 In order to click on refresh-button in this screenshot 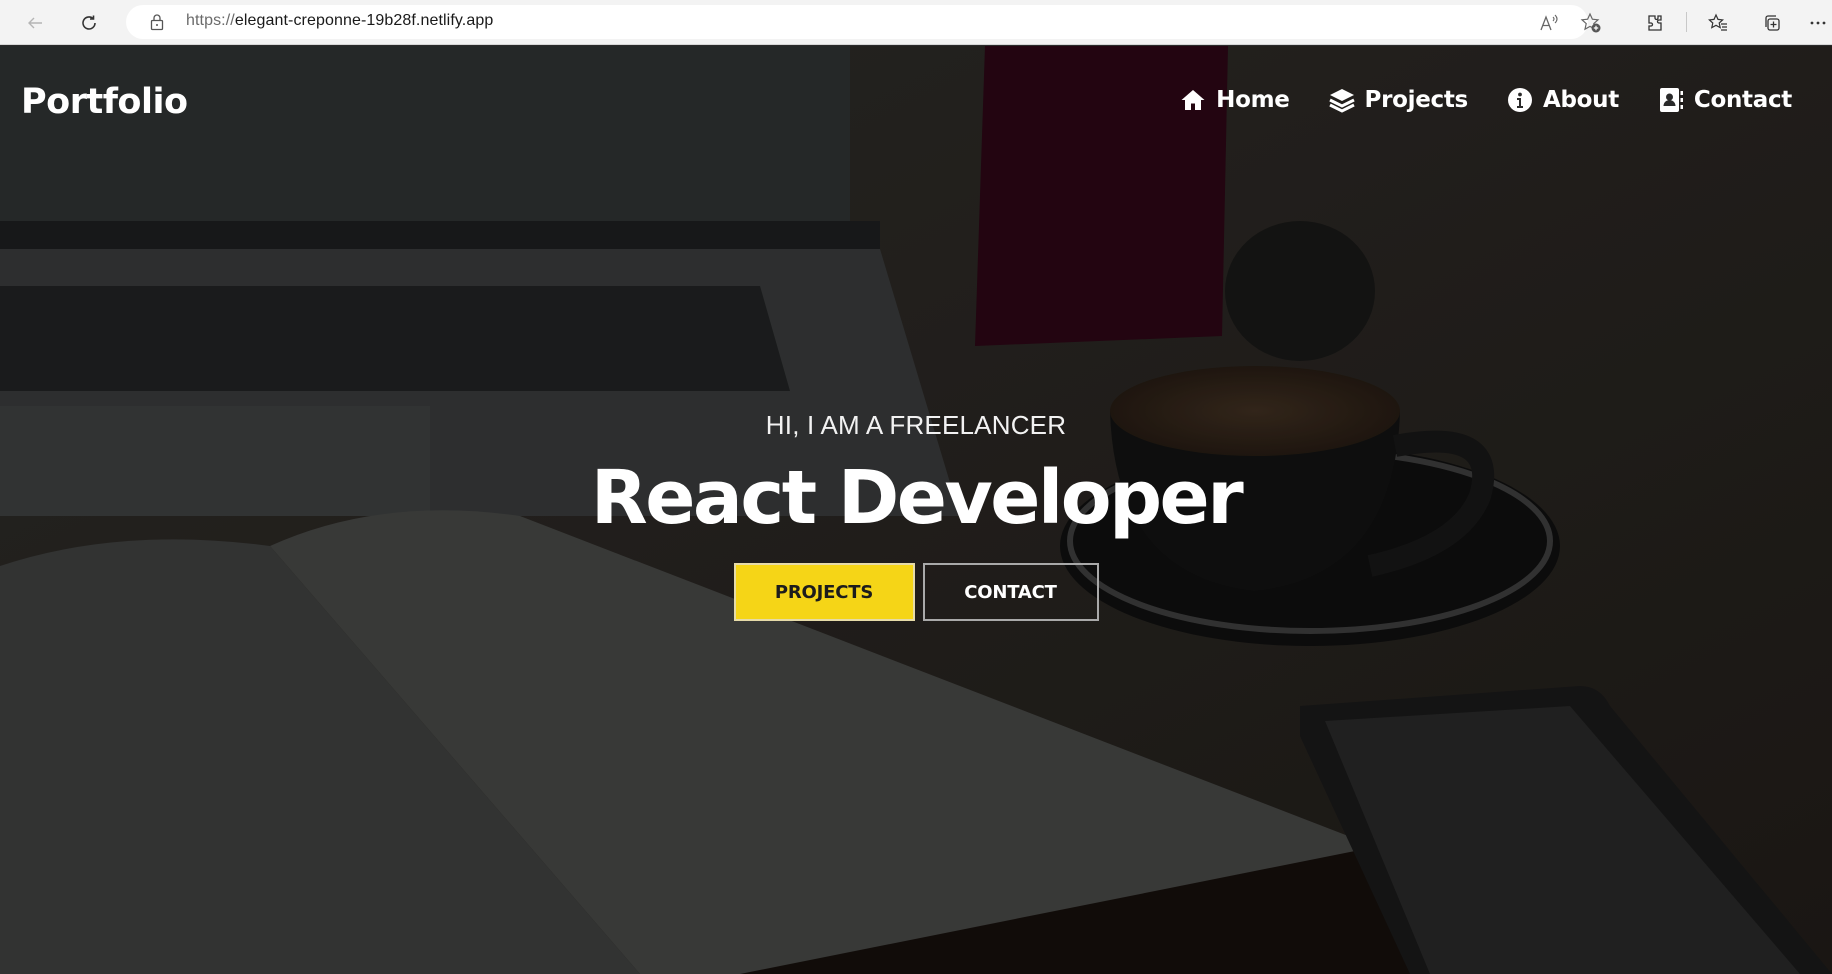, I will do `click(89, 23)`.